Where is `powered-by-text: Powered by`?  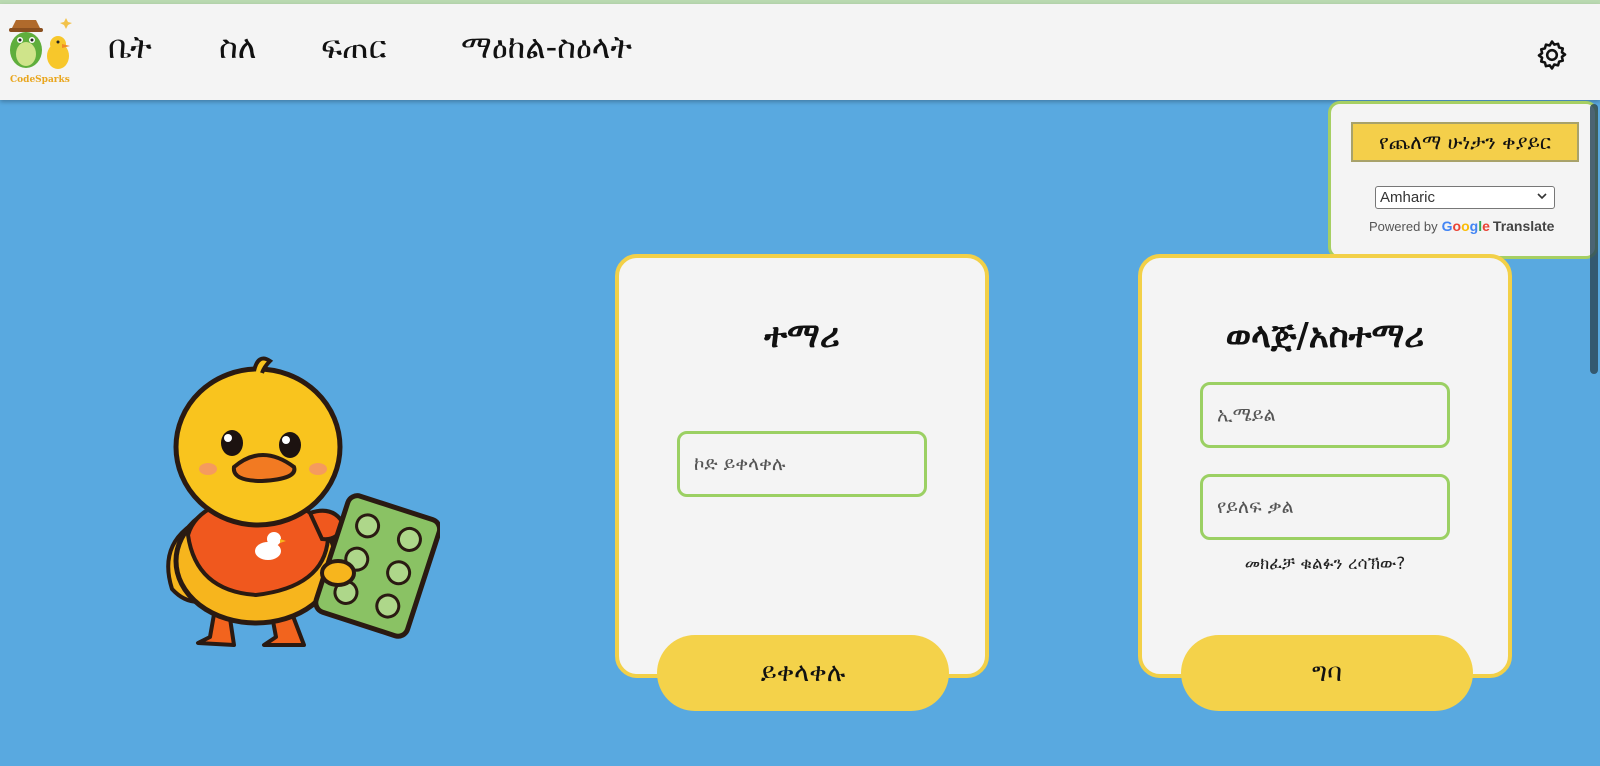 powered-by-text: Powered by is located at coordinates (1403, 226).